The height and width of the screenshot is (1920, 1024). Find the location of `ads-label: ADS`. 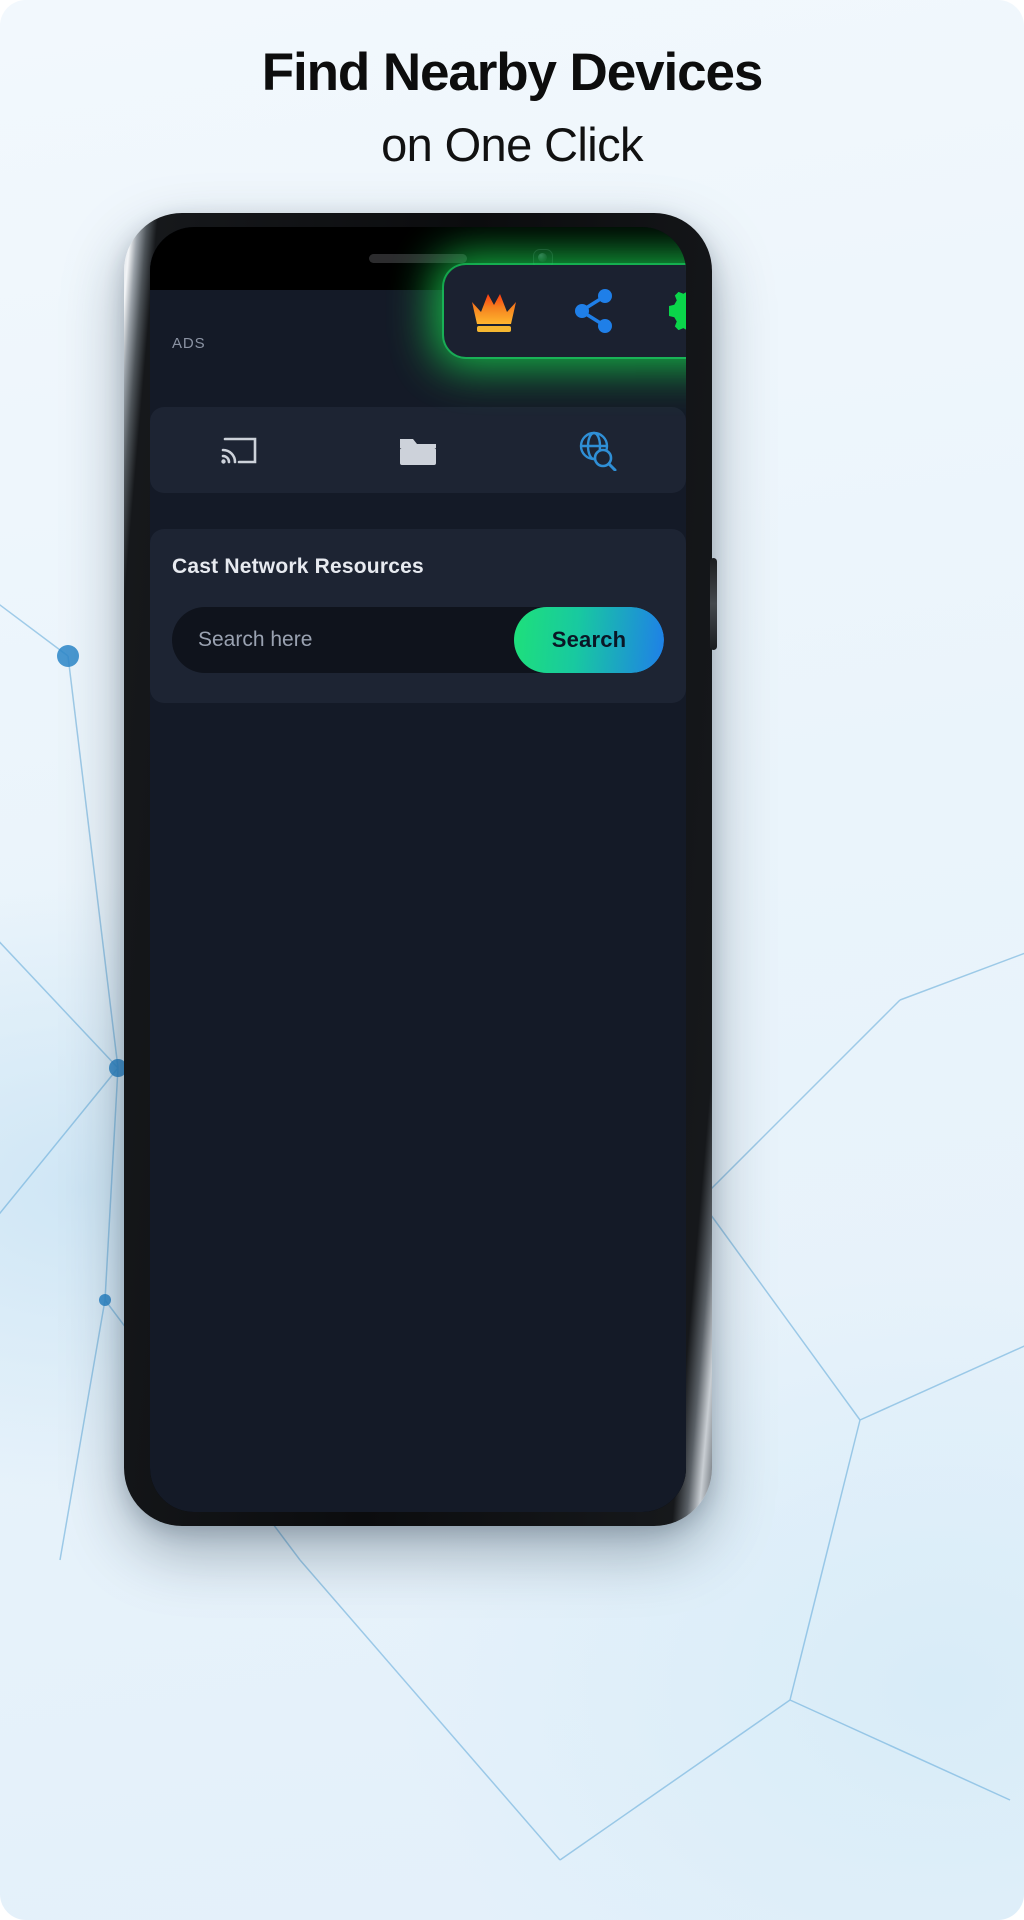

ads-label: ADS is located at coordinates (189, 343).